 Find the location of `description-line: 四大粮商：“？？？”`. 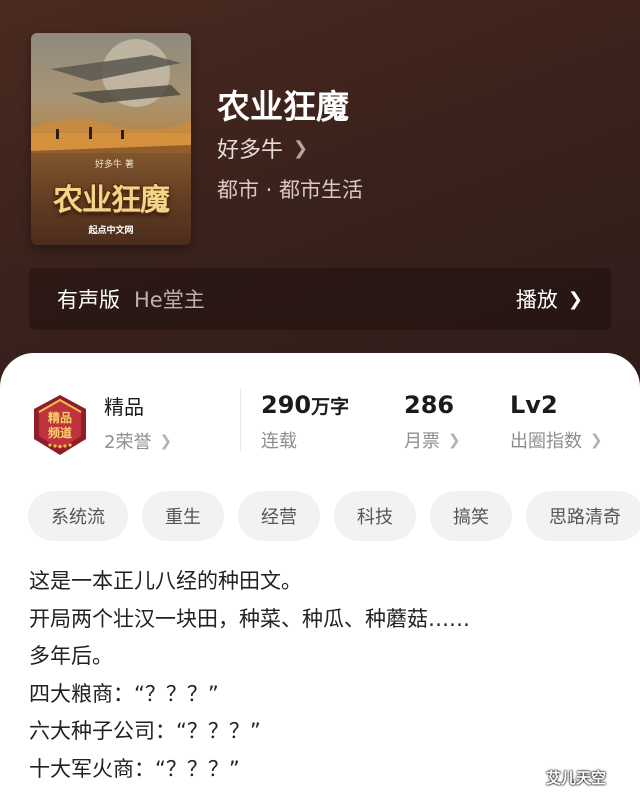

description-line: 四大粮商：“？？？” is located at coordinates (124, 693).